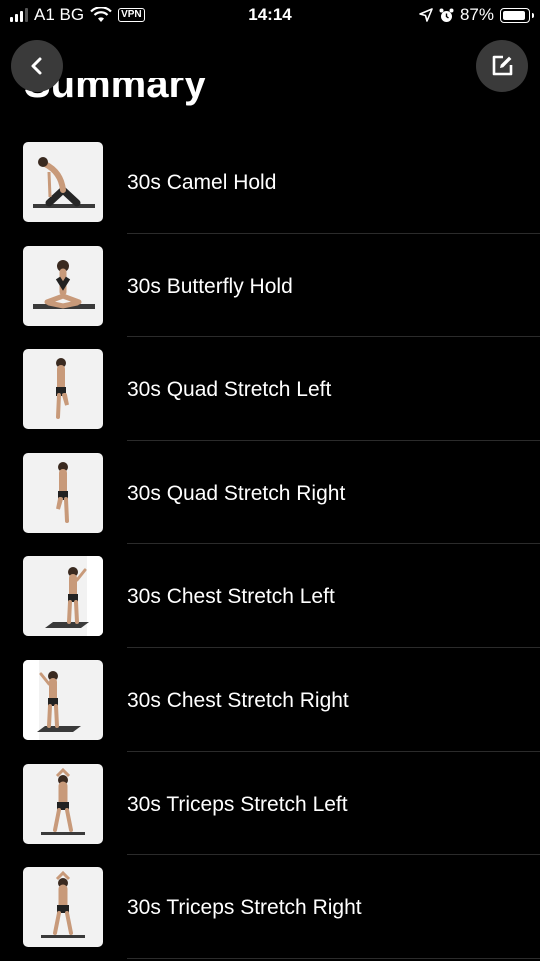  I want to click on exercise-label: 30s Quad Stretch Left, so click(229, 390).